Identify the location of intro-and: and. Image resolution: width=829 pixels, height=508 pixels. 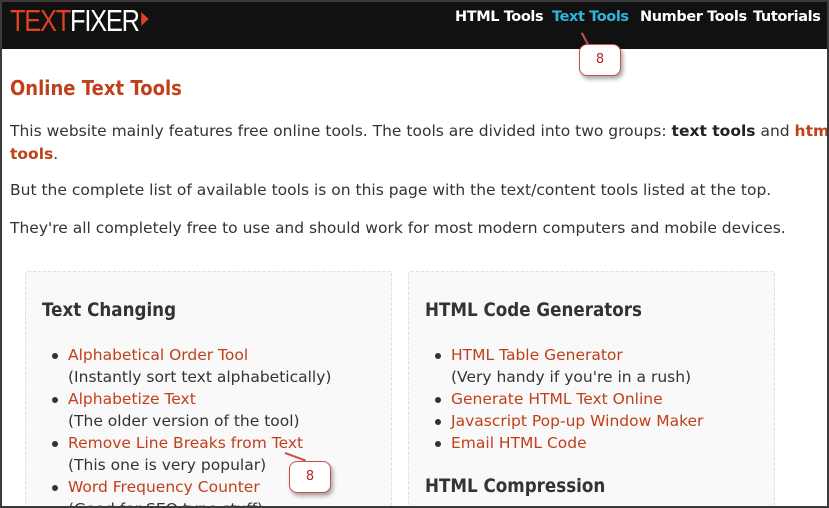
(775, 131).